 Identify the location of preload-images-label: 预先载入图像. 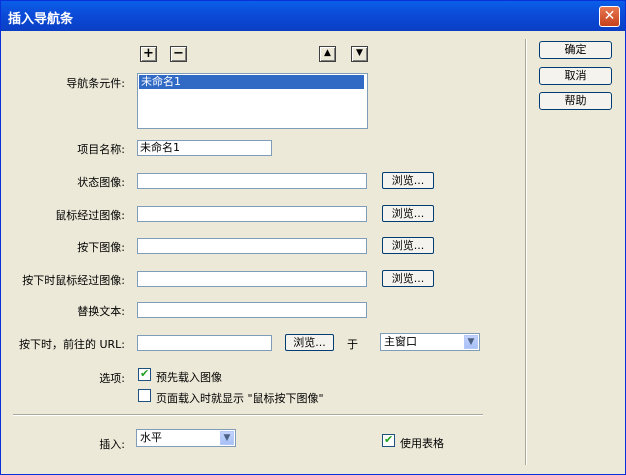
(189, 377).